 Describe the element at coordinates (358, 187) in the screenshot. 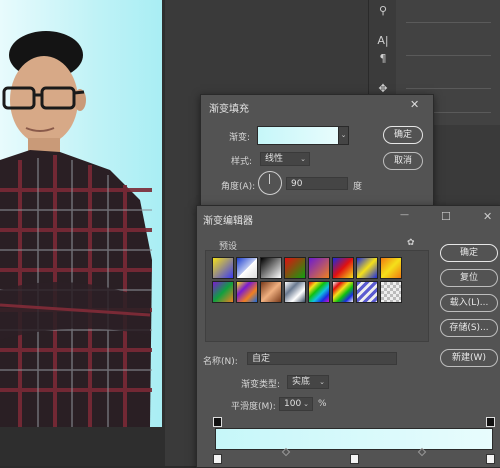

I see `degree-unit: 度` at that location.